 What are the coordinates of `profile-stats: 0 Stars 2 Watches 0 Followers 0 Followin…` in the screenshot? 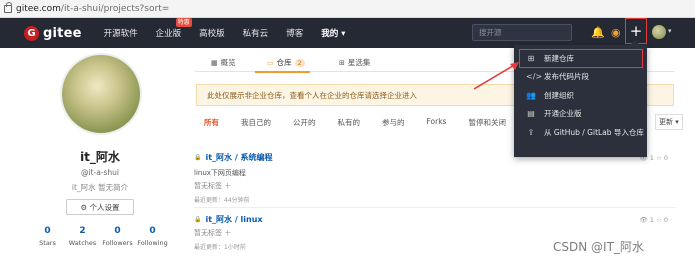 It's located at (100, 236).